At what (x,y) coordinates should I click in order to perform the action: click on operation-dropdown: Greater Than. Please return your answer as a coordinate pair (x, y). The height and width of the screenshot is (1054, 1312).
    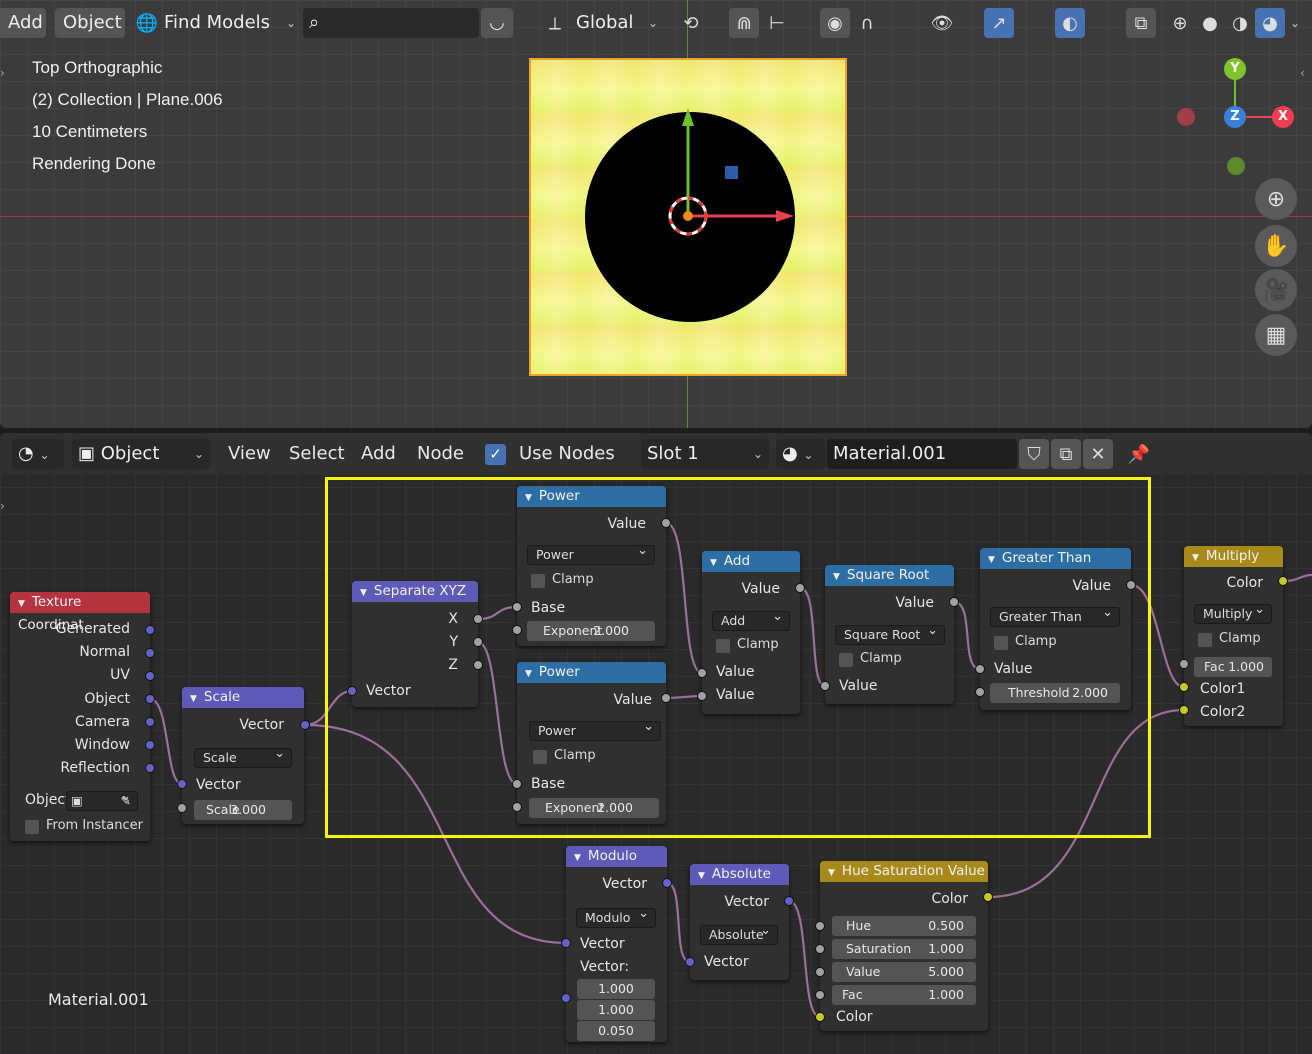
    Looking at the image, I should click on (1055, 615).